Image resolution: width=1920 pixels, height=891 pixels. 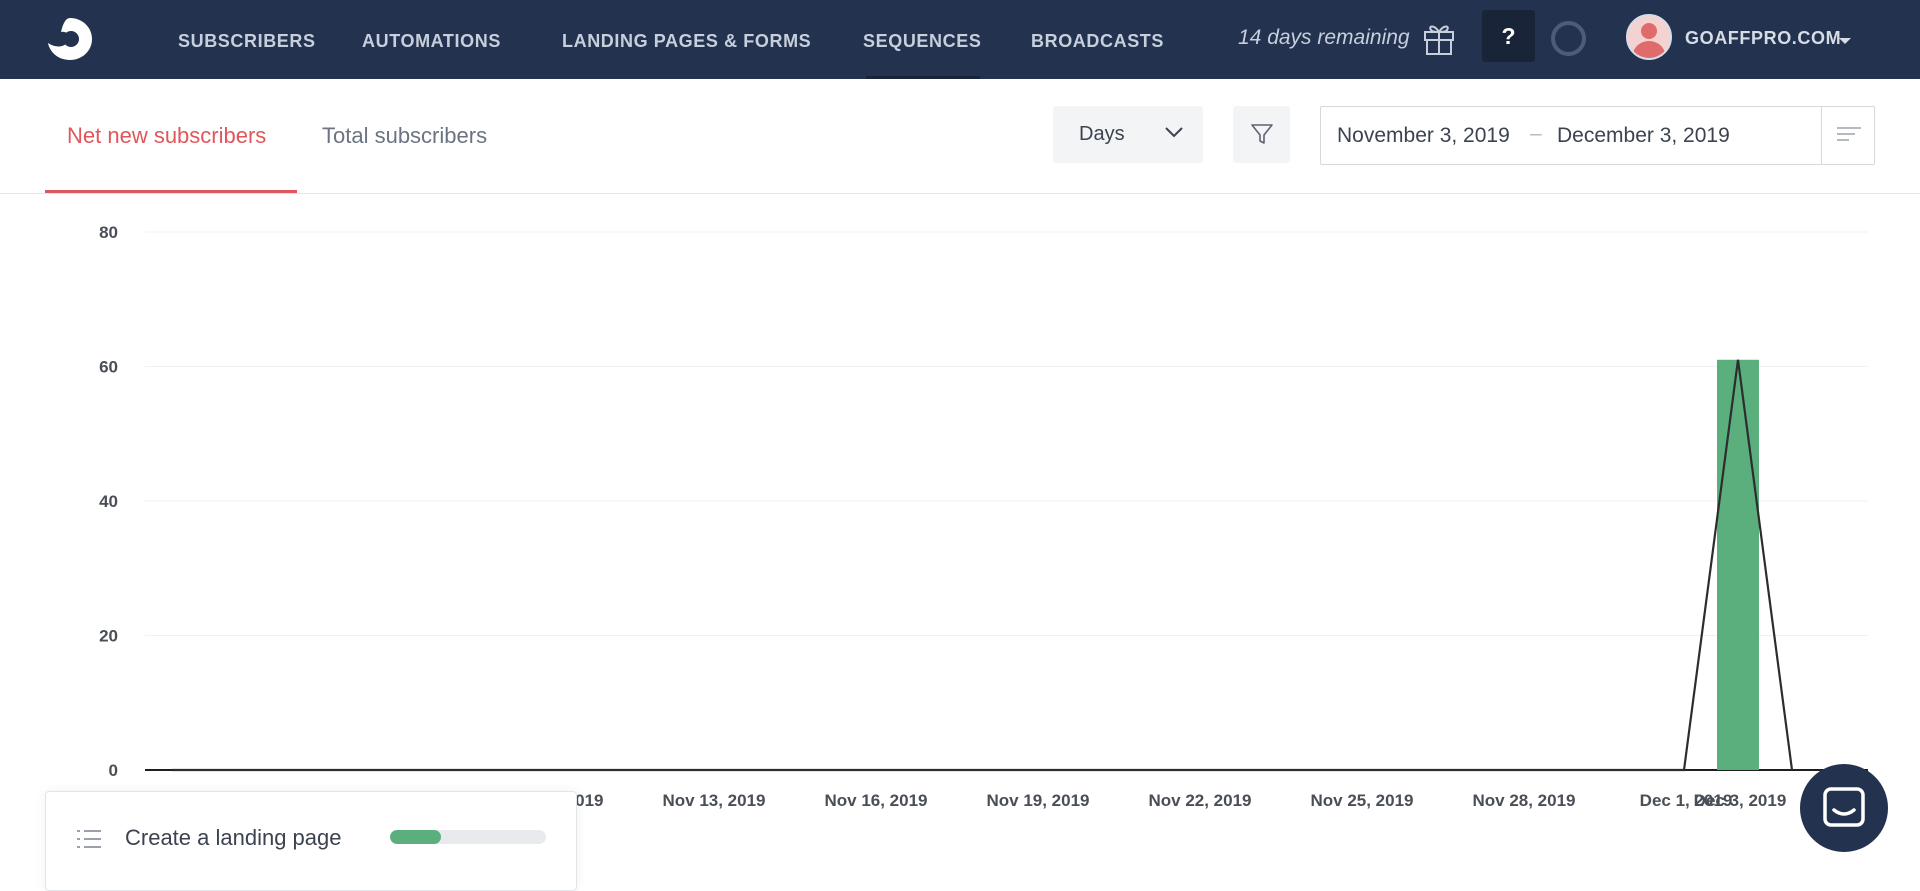 What do you see at coordinates (70, 38) in the screenshot?
I see `convertkit-logo-icon` at bounding box center [70, 38].